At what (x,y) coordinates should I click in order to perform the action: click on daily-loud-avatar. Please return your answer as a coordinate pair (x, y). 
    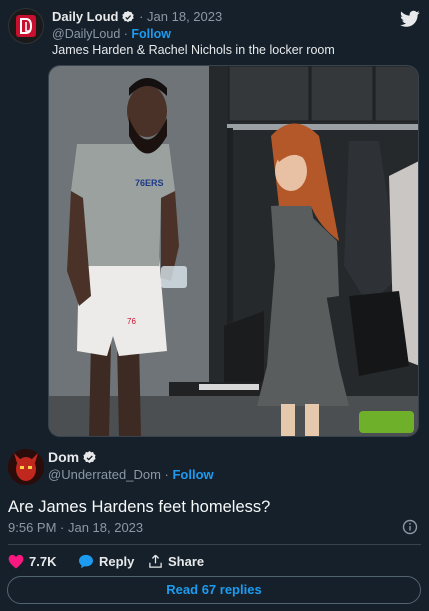
    Looking at the image, I should click on (26, 26).